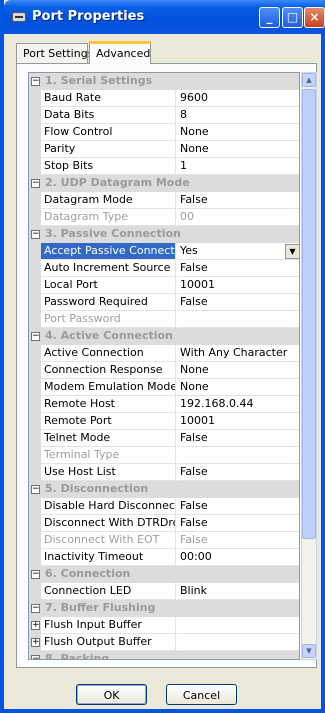 This screenshot has height=713, width=325. Describe the element at coordinates (164, 183) in the screenshot. I see `category-row: −2. UDP Datagram Mode` at that location.